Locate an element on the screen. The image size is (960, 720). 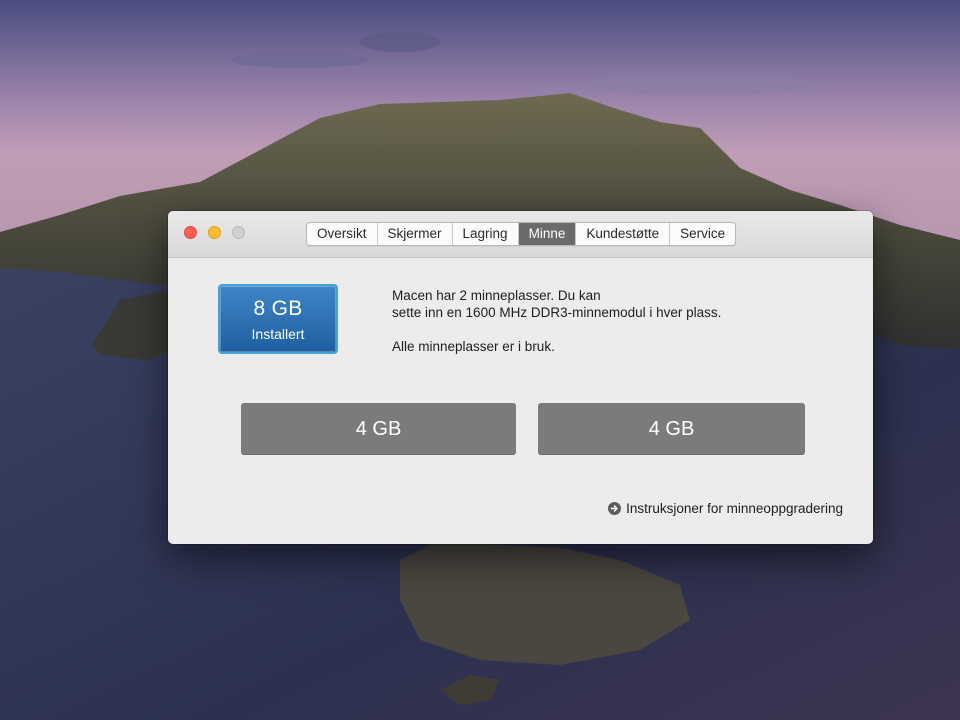
tab-overview: Oversikt is located at coordinates (342, 234).